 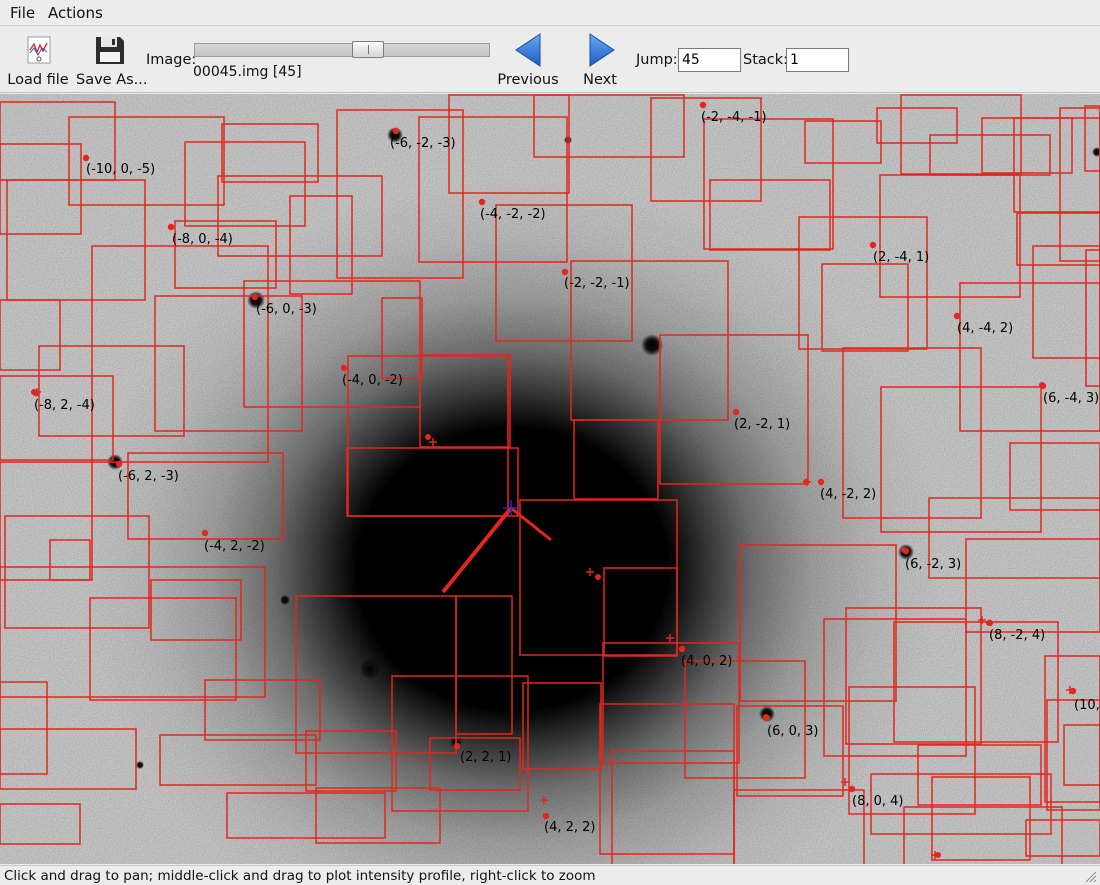 What do you see at coordinates (342, 50) in the screenshot?
I see `image-slider` at bounding box center [342, 50].